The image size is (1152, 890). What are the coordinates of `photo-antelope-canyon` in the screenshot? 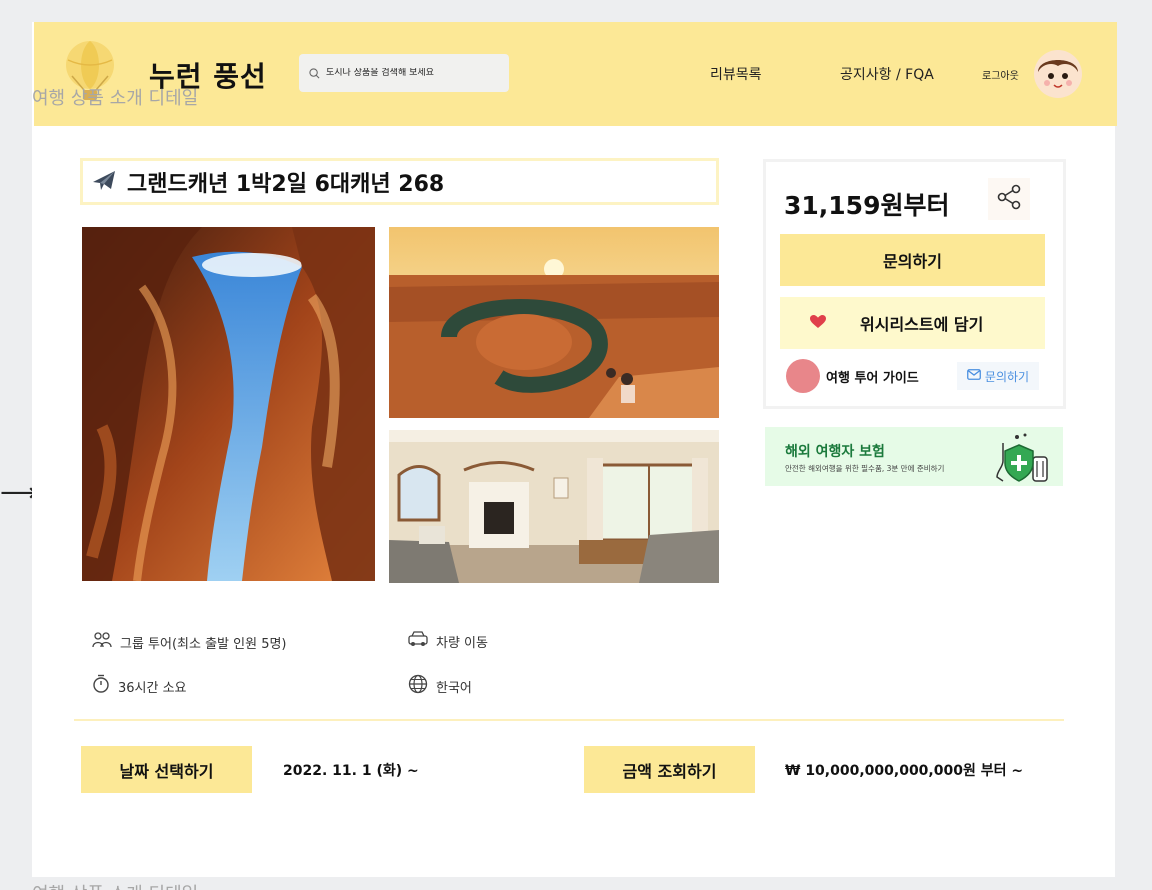 It's located at (228, 404).